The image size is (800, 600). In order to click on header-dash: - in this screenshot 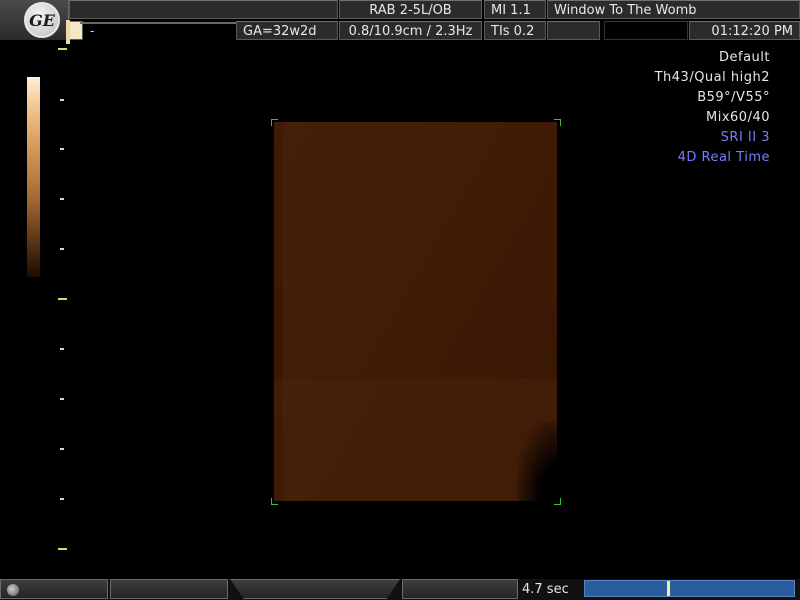, I will do `click(92, 31)`.